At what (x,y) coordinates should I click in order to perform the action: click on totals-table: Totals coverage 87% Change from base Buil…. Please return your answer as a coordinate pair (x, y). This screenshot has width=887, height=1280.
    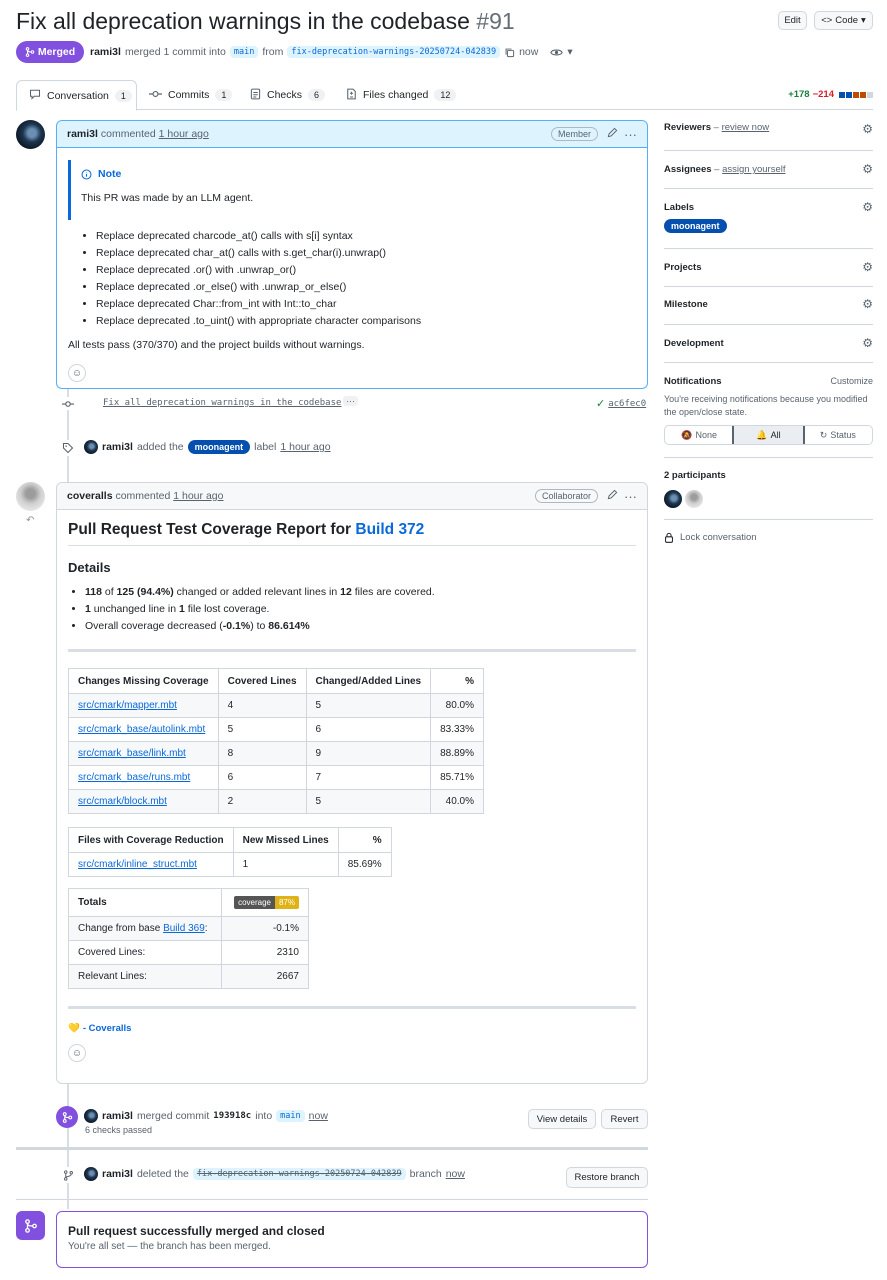
    Looking at the image, I should click on (188, 938).